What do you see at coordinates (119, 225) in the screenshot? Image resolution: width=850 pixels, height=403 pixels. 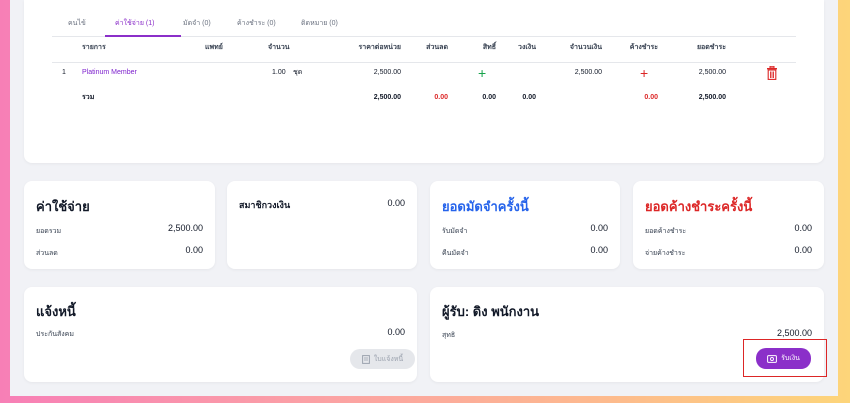 I see `expenses-card: ค่าใช้จ่าย ยอดรวม 2,500.00 ส่วนลด 0.00` at bounding box center [119, 225].